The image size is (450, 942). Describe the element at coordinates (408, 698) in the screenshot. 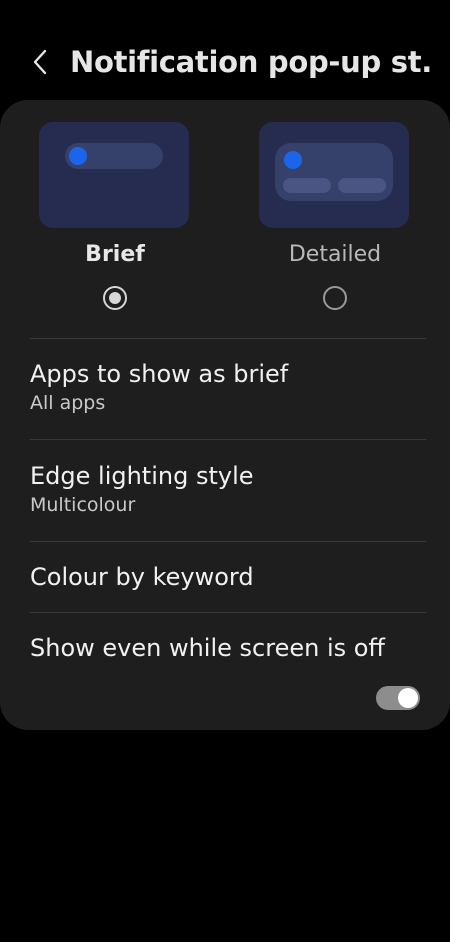

I see `toggle-knob` at that location.